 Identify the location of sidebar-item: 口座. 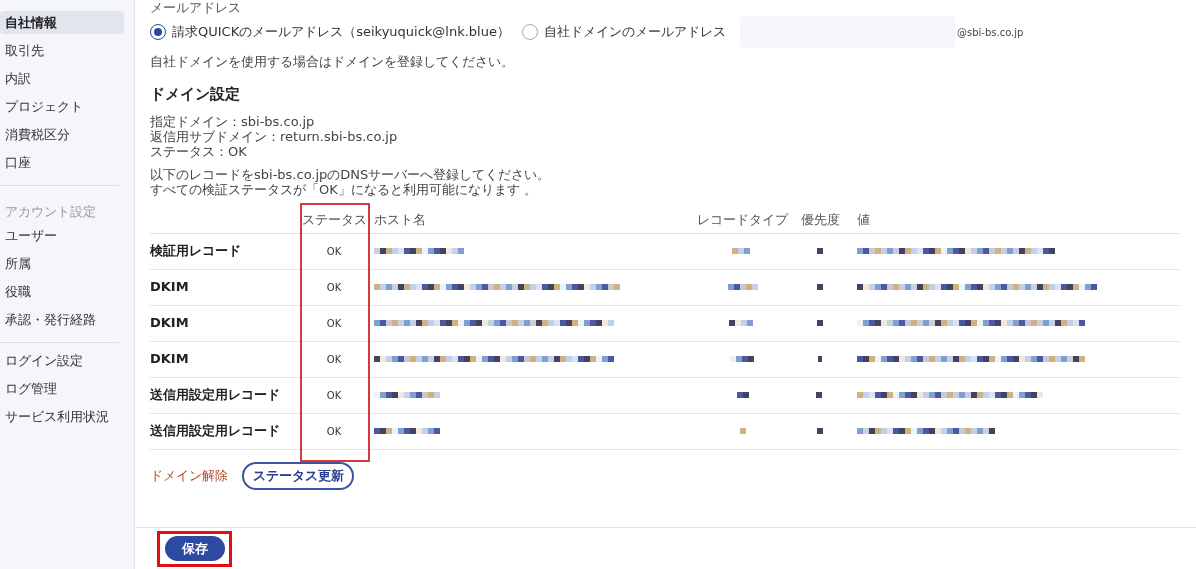
(62, 162).